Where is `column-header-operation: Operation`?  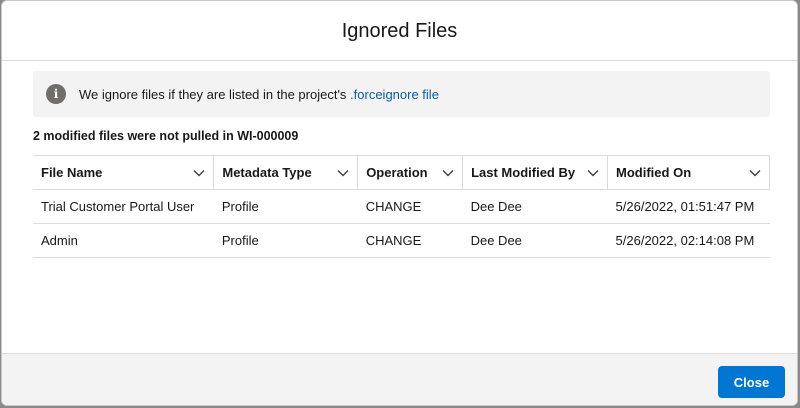 column-header-operation: Operation is located at coordinates (410, 172).